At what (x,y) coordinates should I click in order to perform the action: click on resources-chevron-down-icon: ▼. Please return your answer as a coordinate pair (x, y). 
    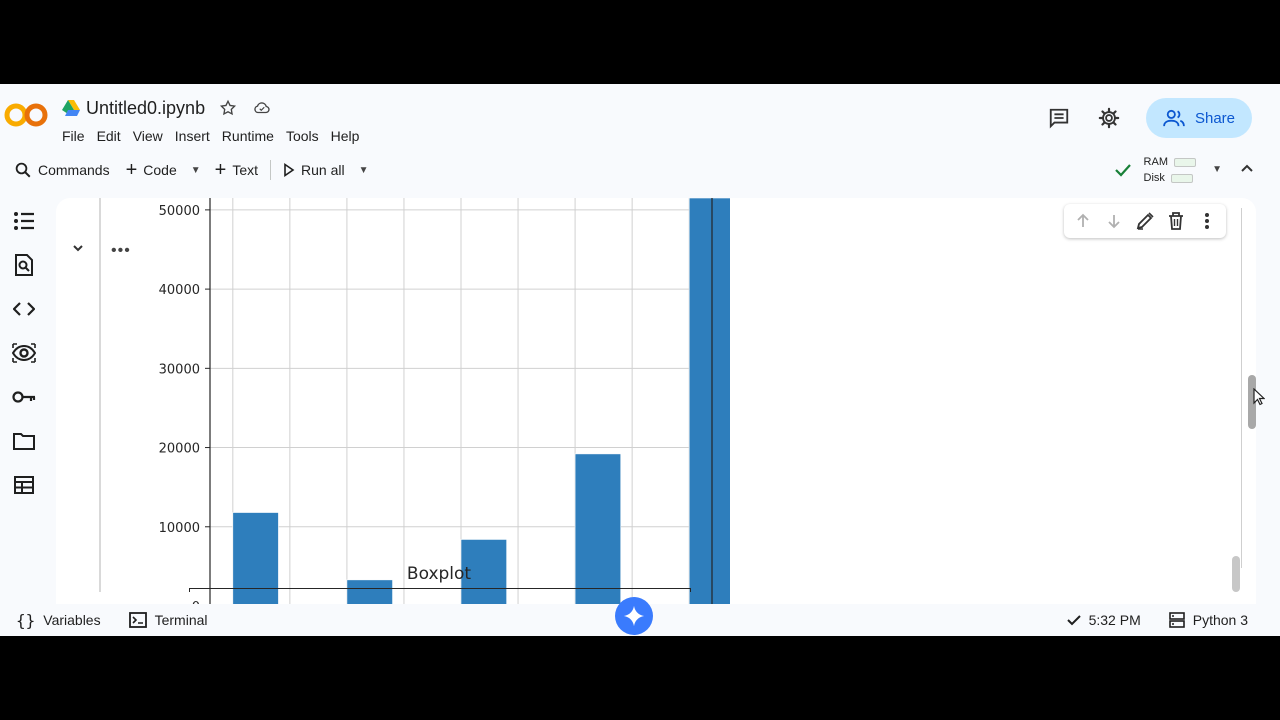
    Looking at the image, I should click on (1217, 169).